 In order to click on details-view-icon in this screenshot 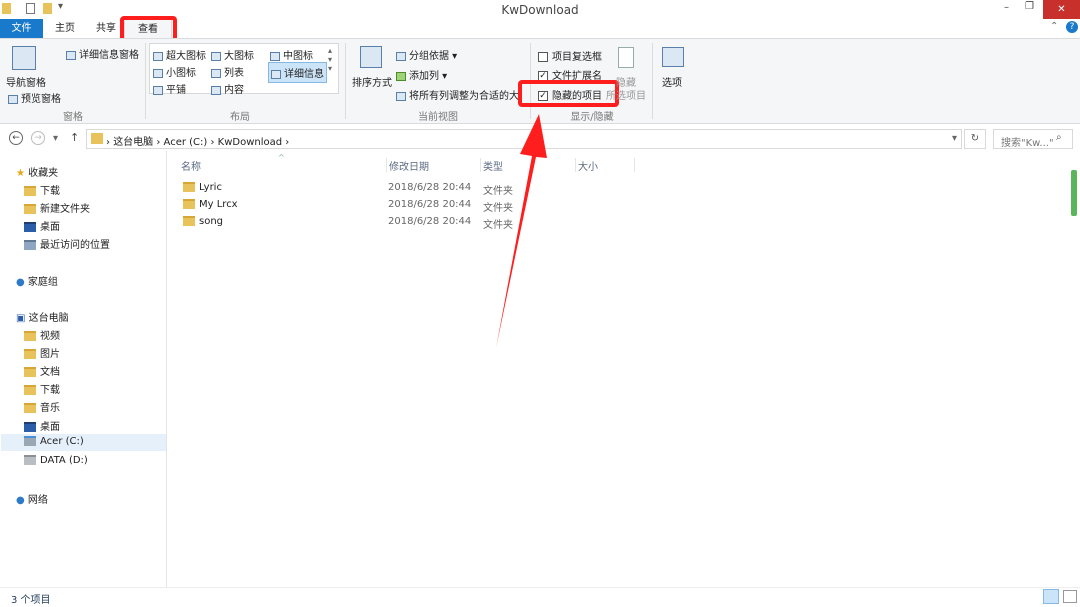, I will do `click(1051, 596)`.